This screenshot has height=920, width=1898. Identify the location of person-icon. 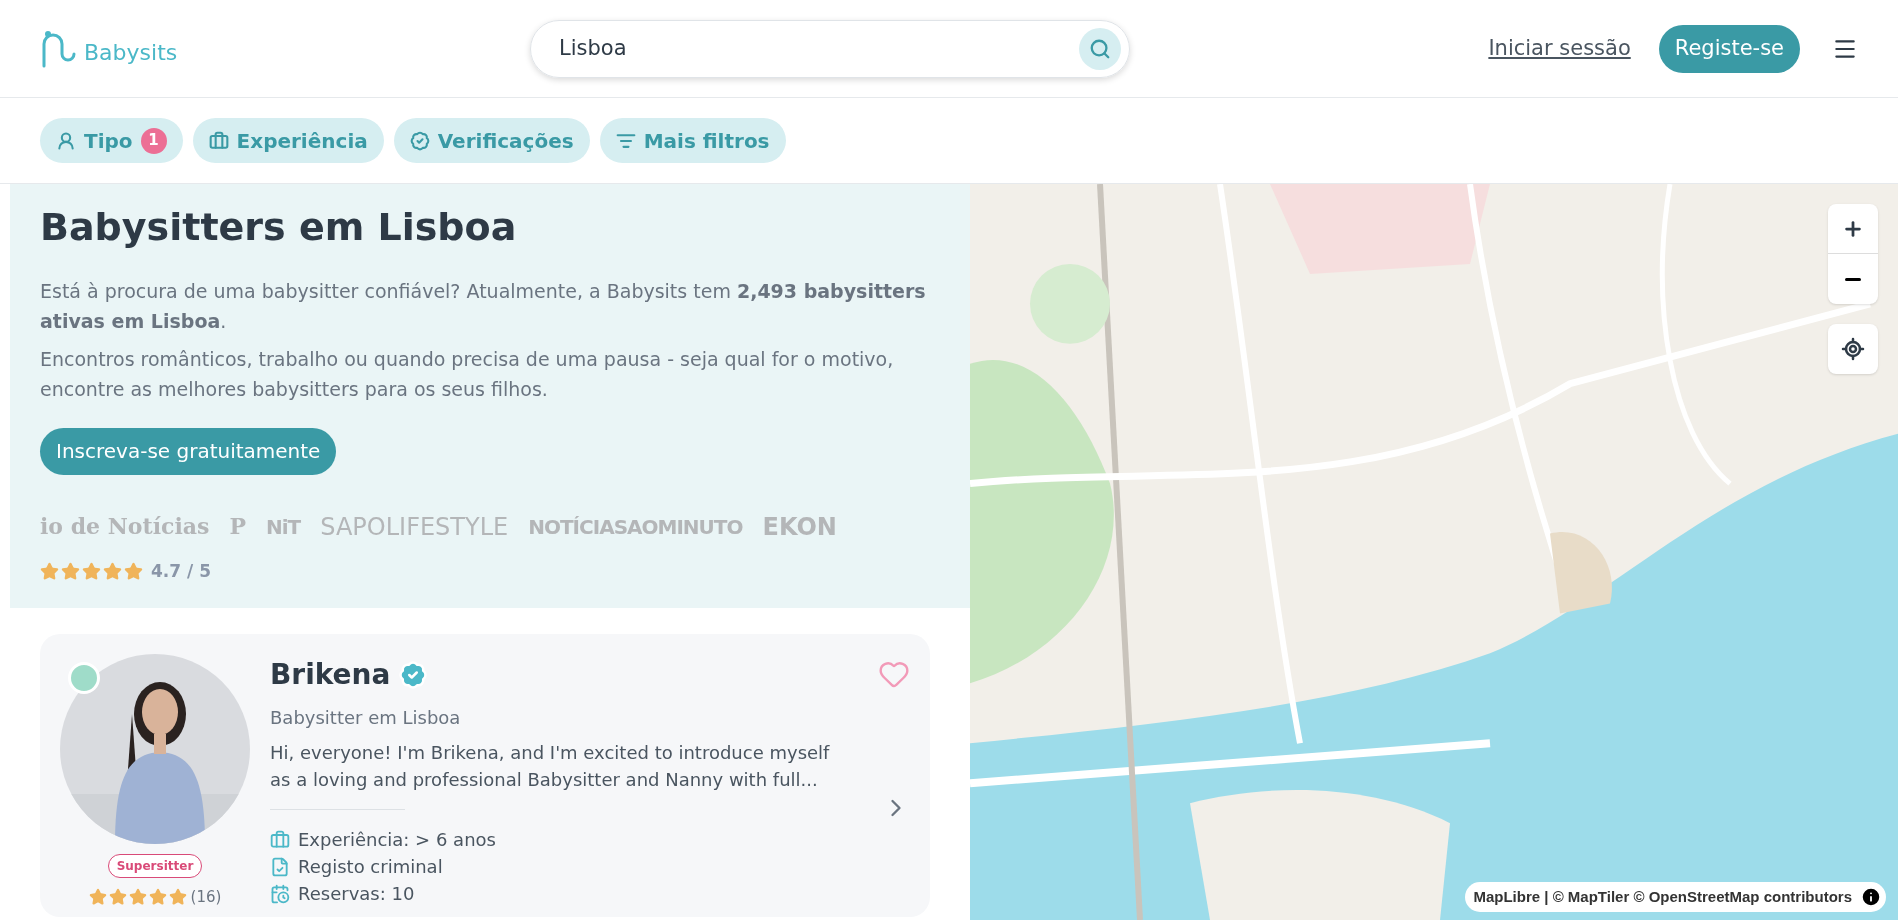
(66, 140).